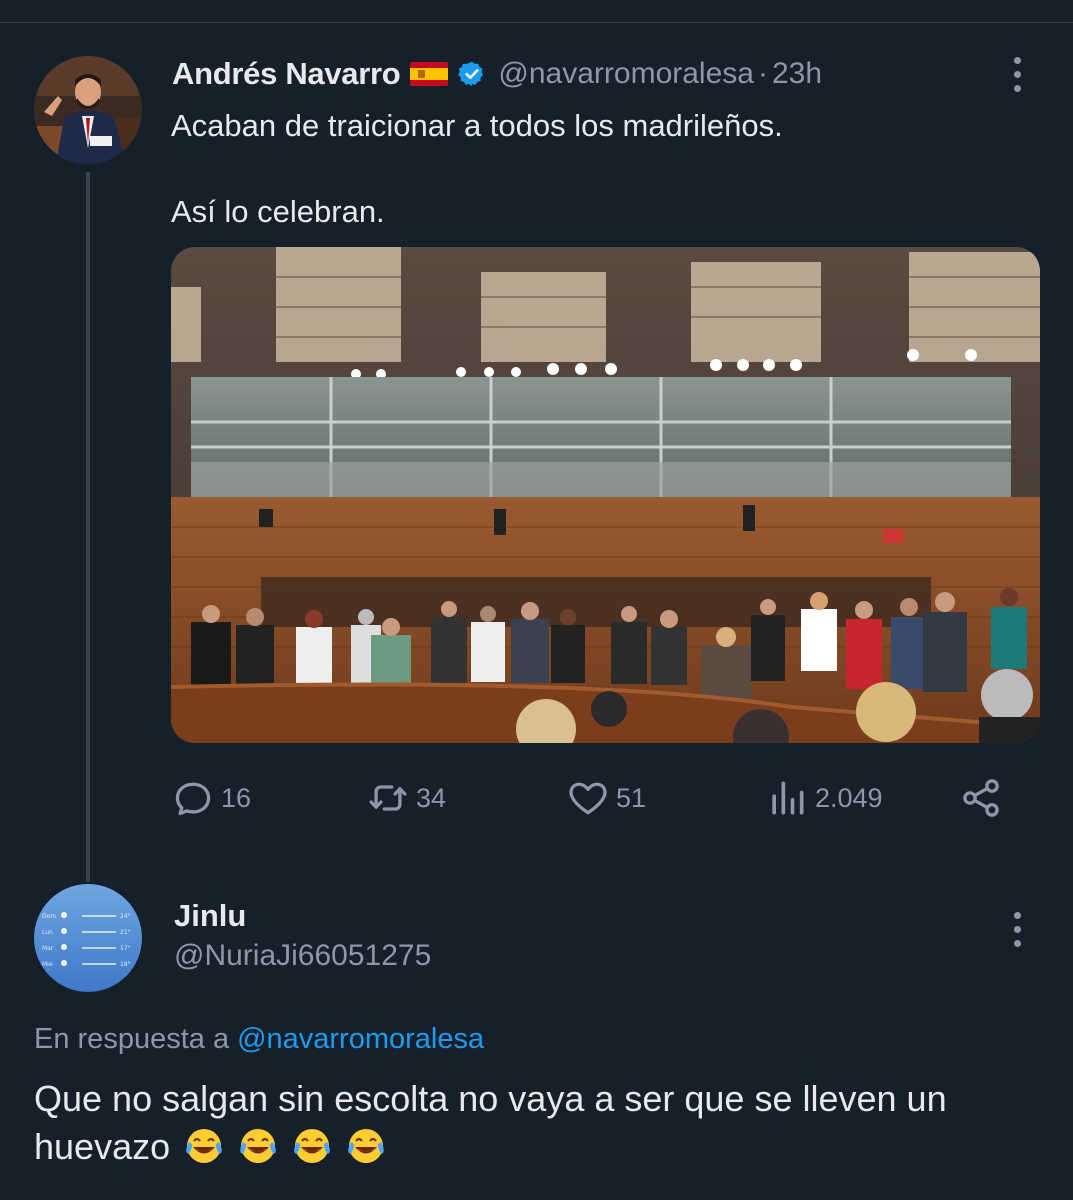 The image size is (1073, 1200). What do you see at coordinates (388, 798) in the screenshot?
I see `retweet-icon` at bounding box center [388, 798].